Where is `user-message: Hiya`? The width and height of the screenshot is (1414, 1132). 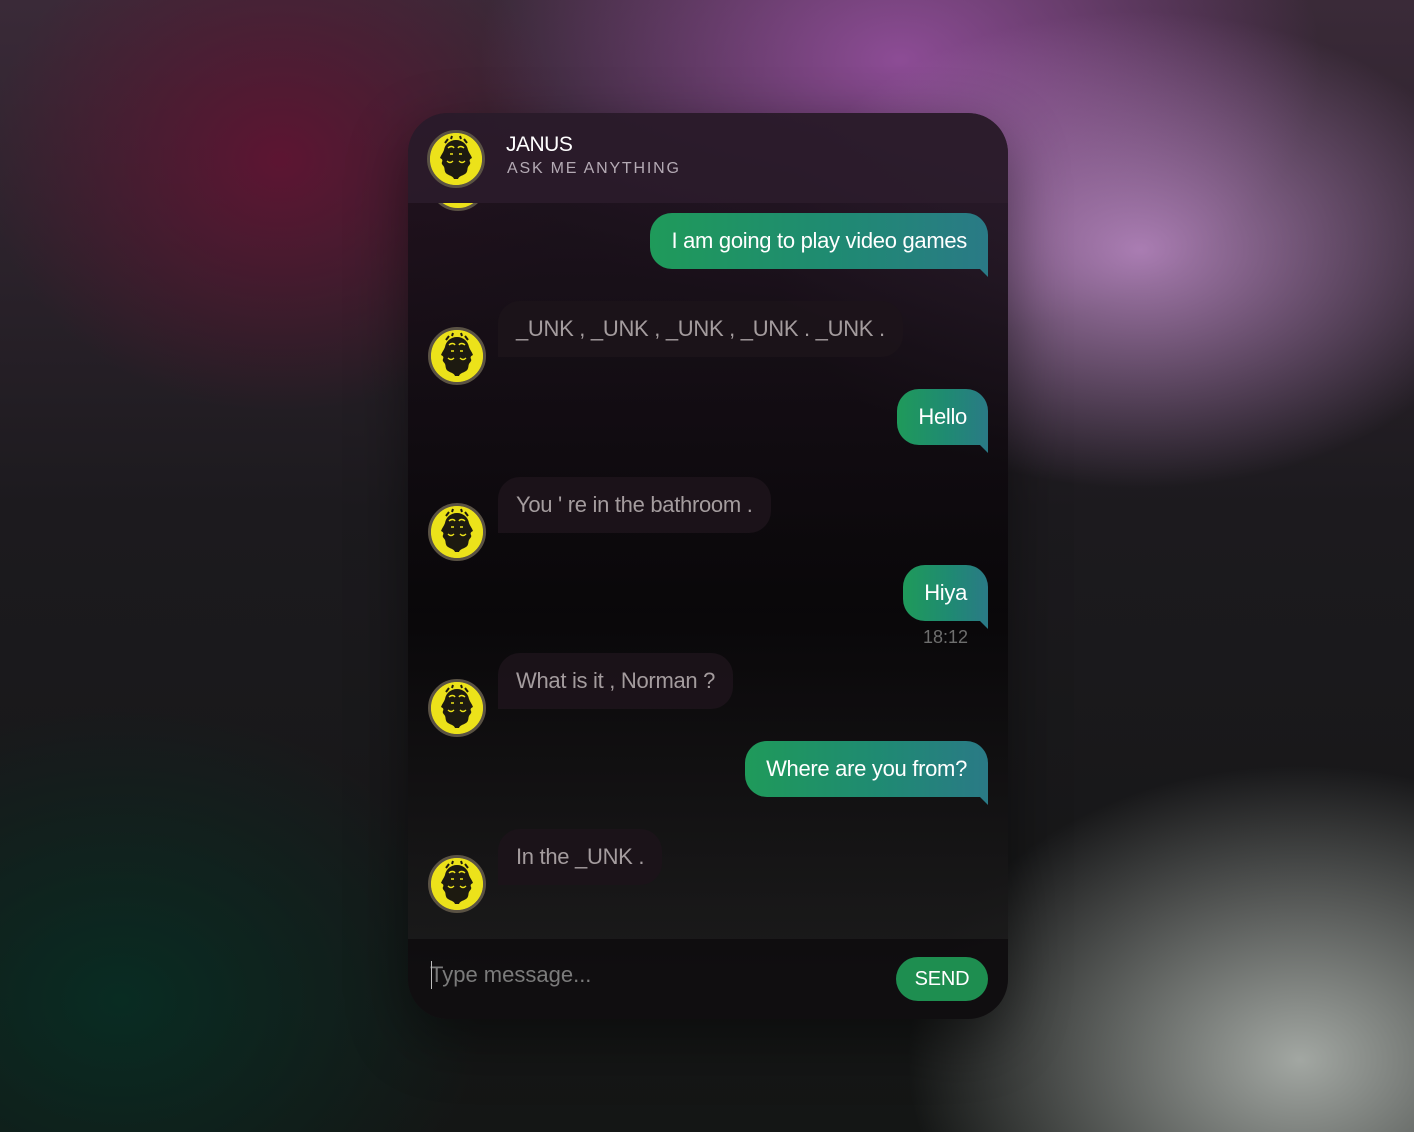 user-message: Hiya is located at coordinates (945, 597).